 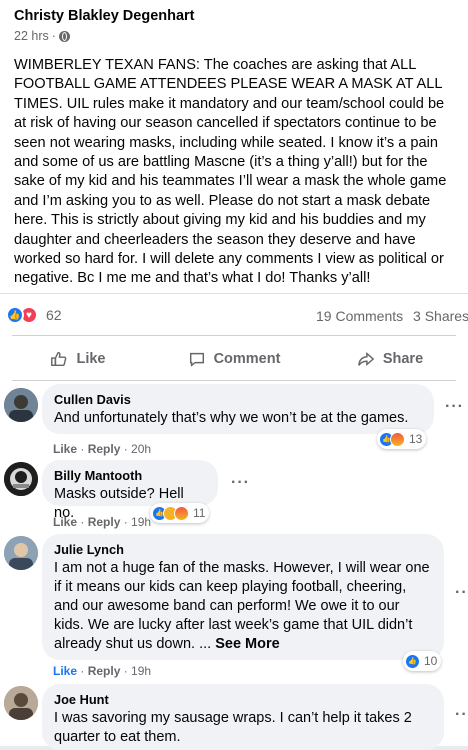 What do you see at coordinates (59, 359) in the screenshot?
I see `thumbs-up-icon` at bounding box center [59, 359].